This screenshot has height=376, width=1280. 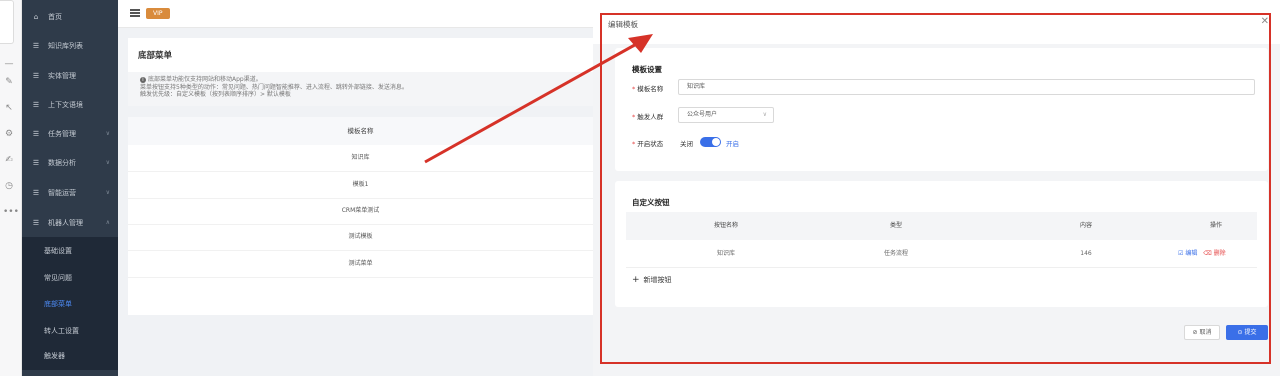 I want to click on sidebar-item-label: 机器人管理, so click(x=65, y=223).